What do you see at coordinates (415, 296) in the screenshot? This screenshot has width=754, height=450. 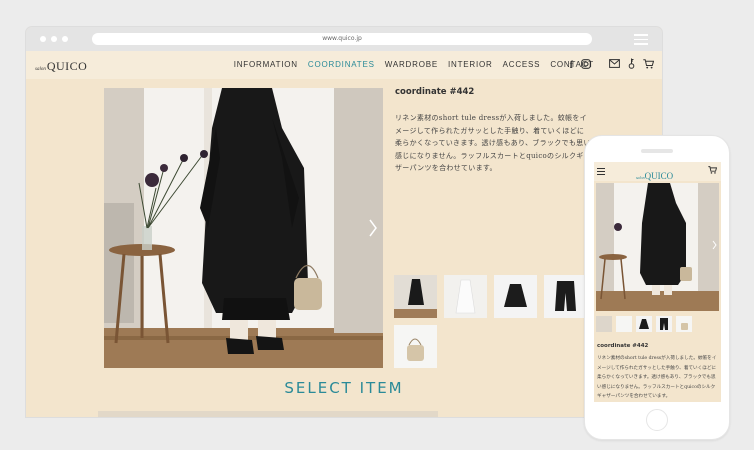 I see `thumb-coordinate-photo` at bounding box center [415, 296].